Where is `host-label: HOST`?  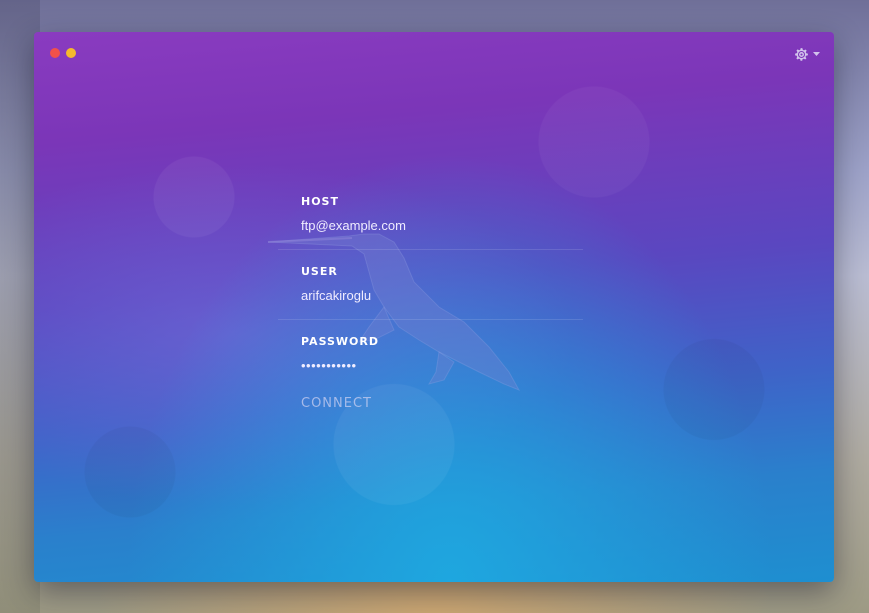
host-label: HOST is located at coordinates (320, 201).